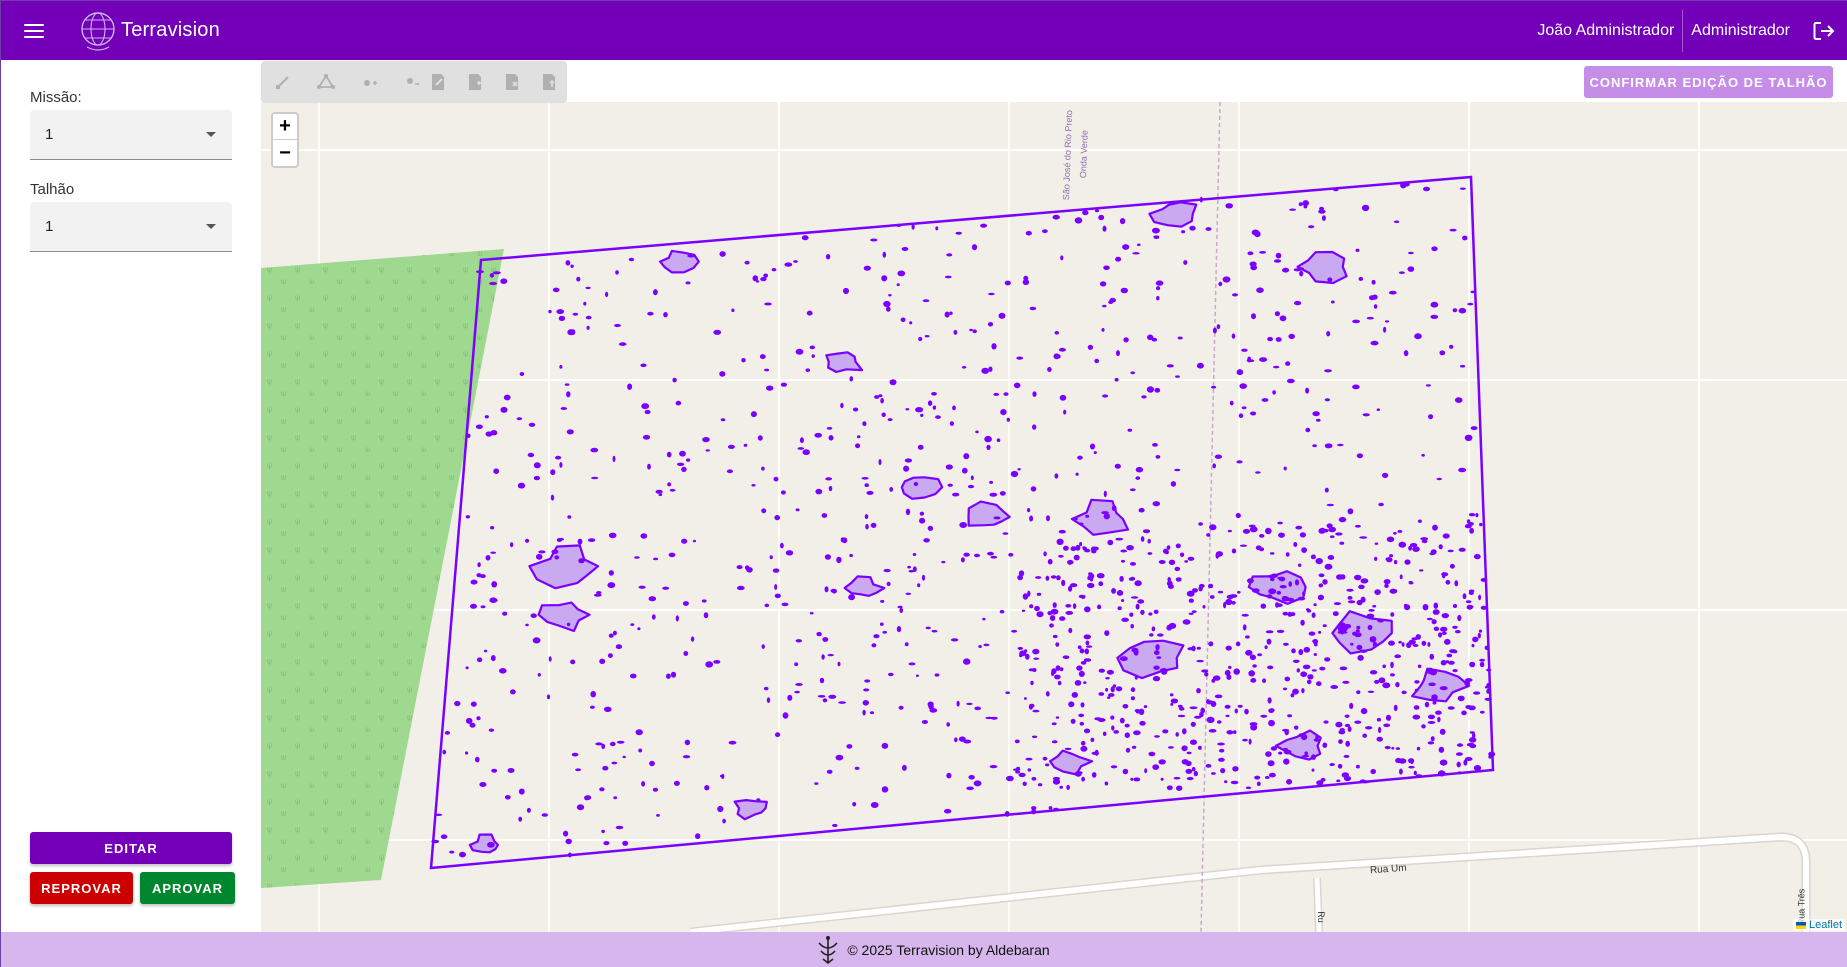  Describe the element at coordinates (370, 82) in the screenshot. I see `add-vertex-tool` at that location.